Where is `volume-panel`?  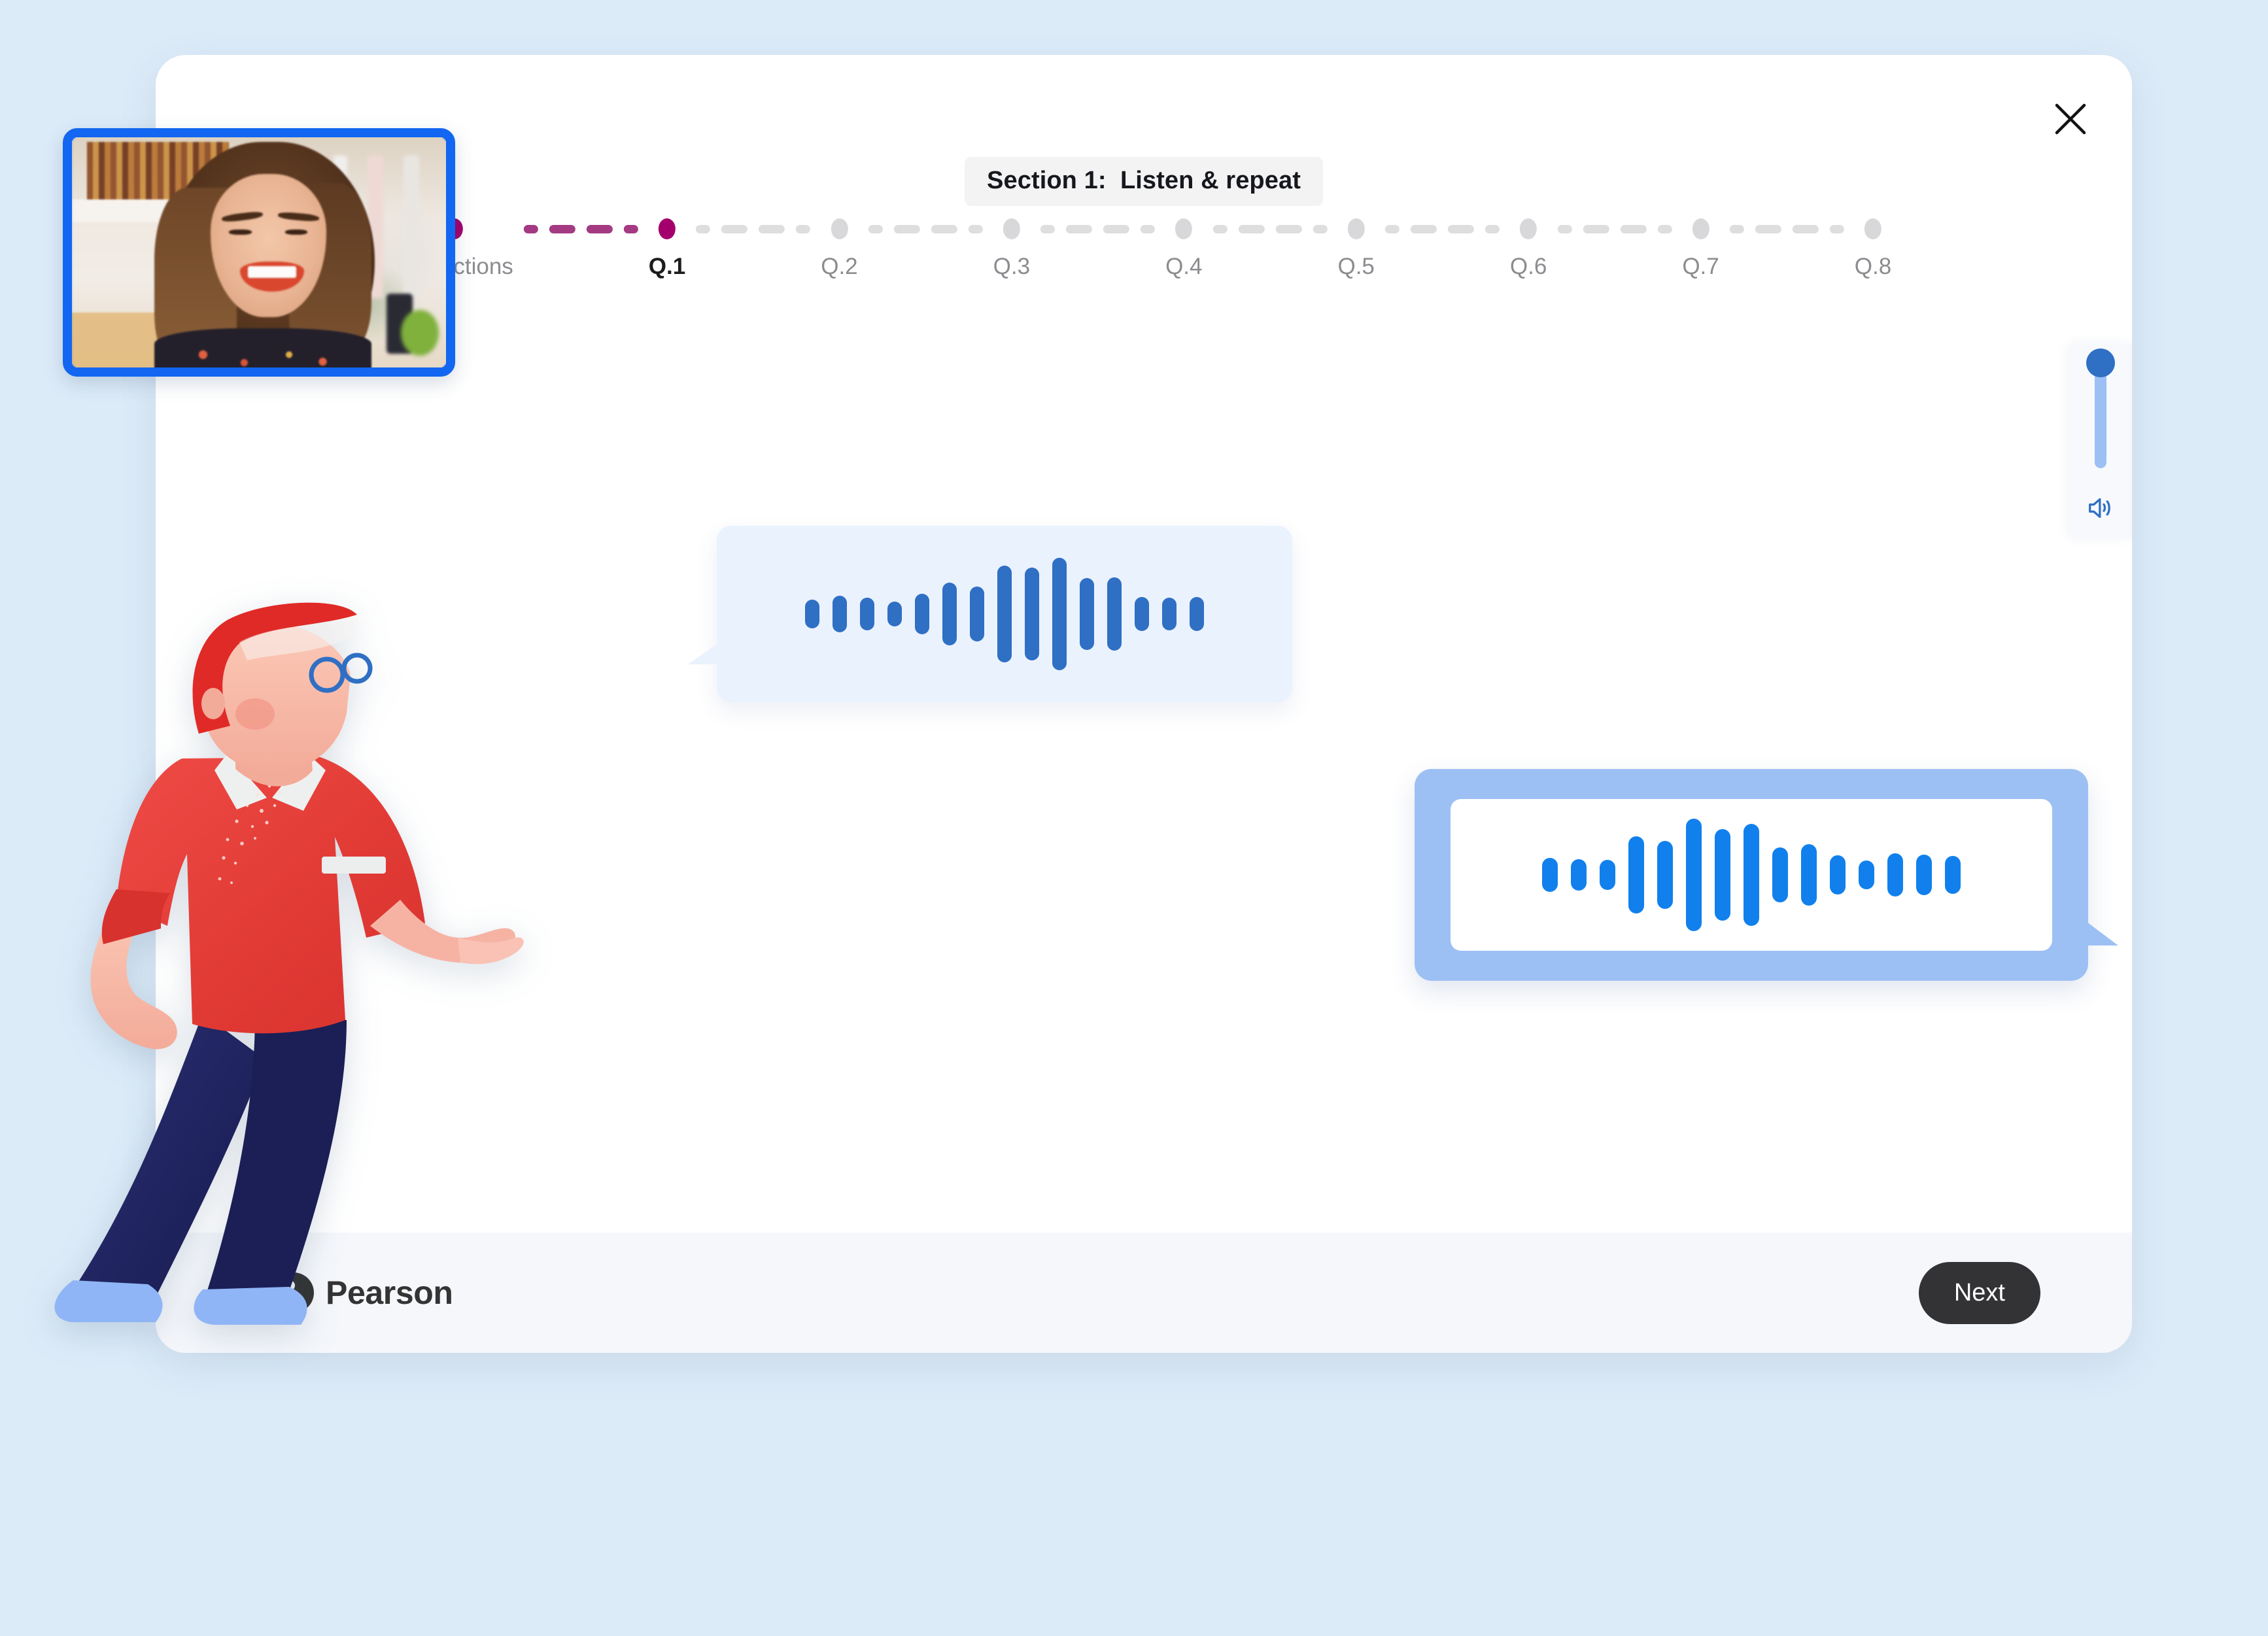 volume-panel is located at coordinates (2100, 441).